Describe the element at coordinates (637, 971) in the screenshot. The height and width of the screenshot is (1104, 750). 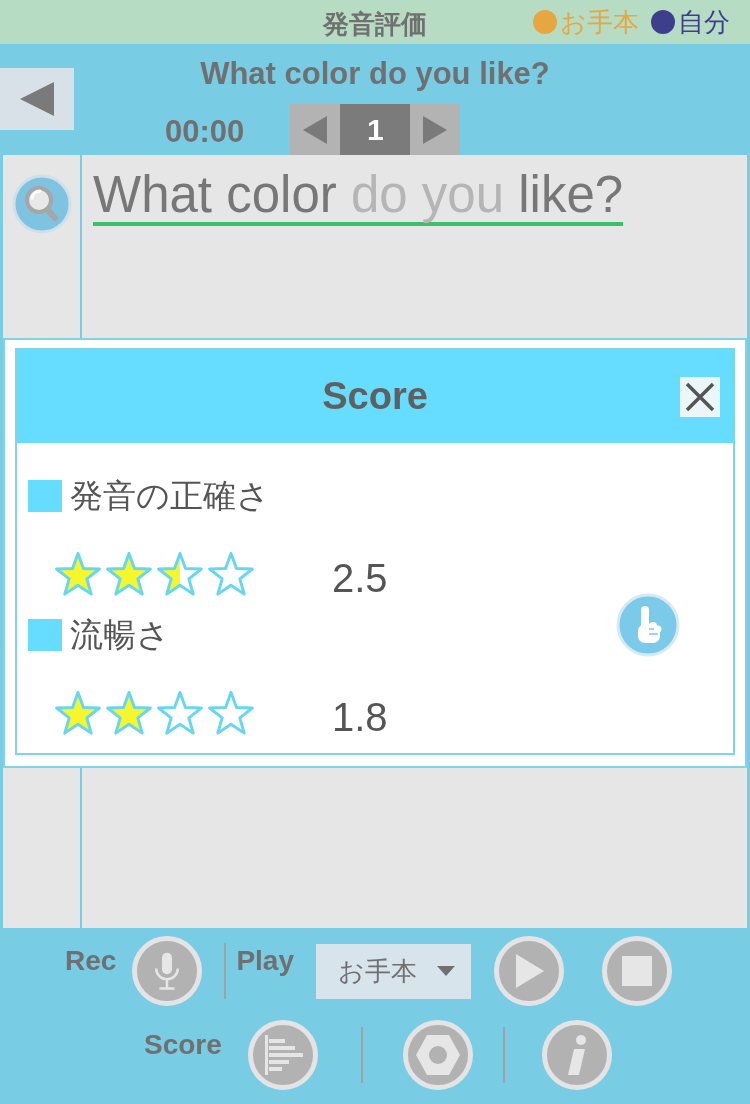
I see `stop-icon` at that location.